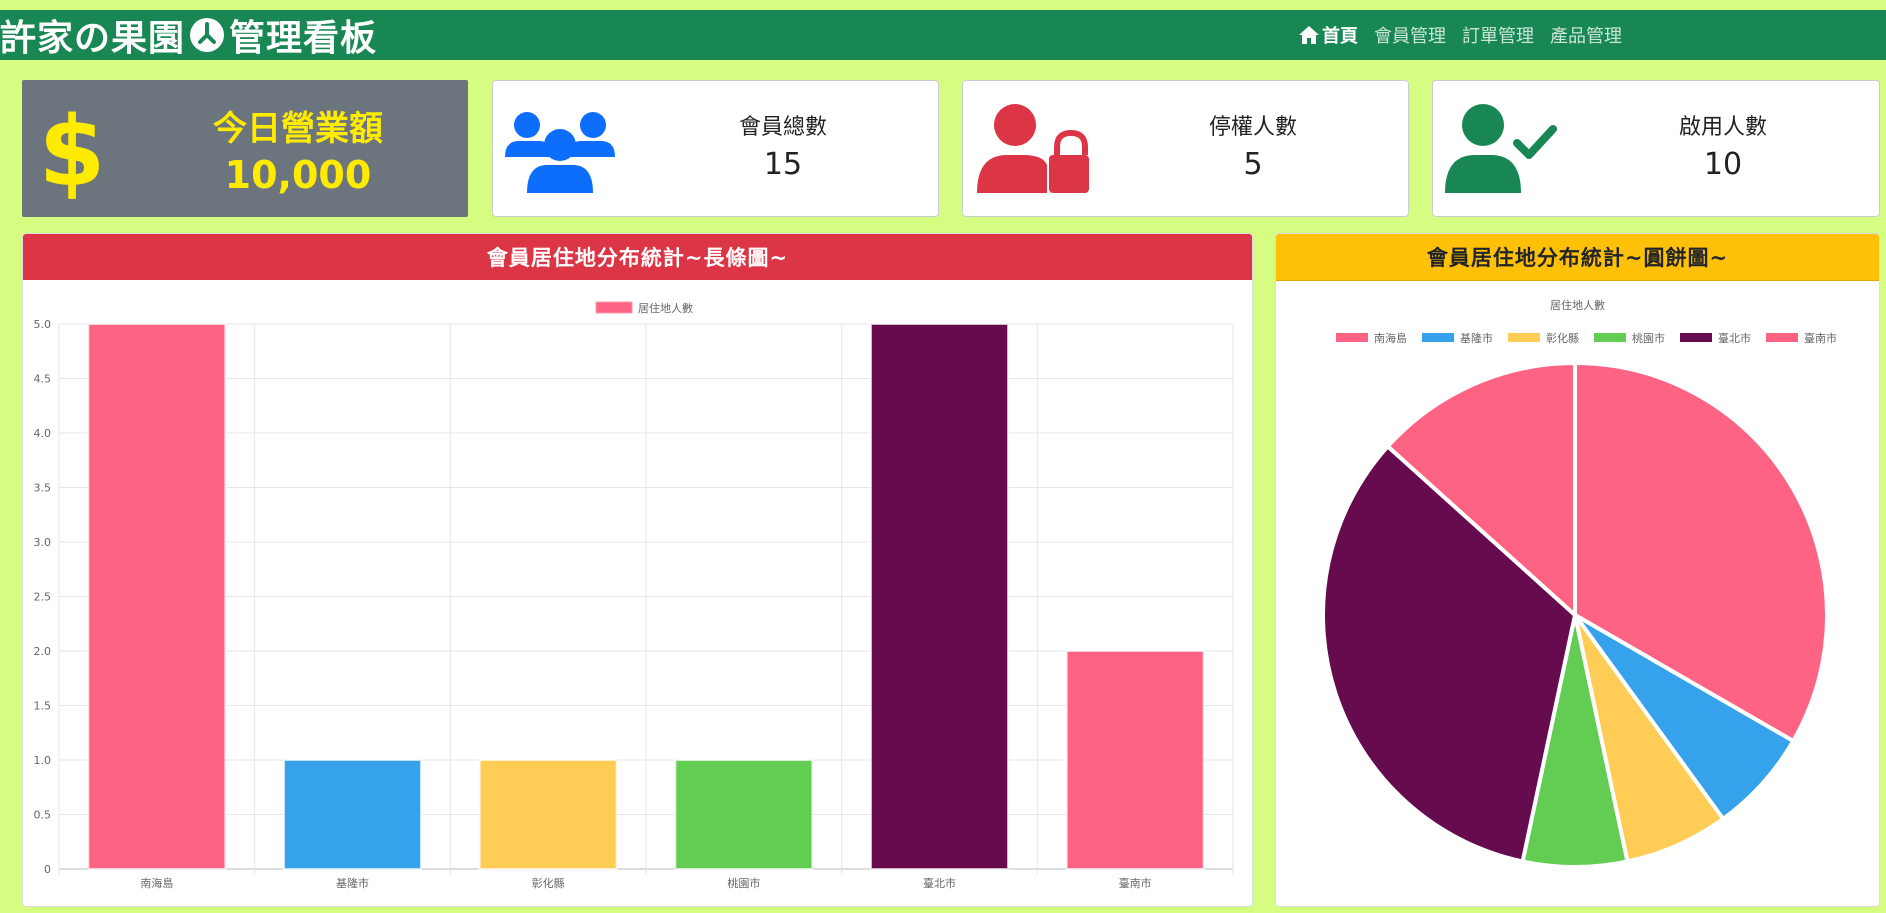 The width and height of the screenshot is (1886, 913). What do you see at coordinates (43, 706) in the screenshot?
I see `y-tick-label: 1.5` at bounding box center [43, 706].